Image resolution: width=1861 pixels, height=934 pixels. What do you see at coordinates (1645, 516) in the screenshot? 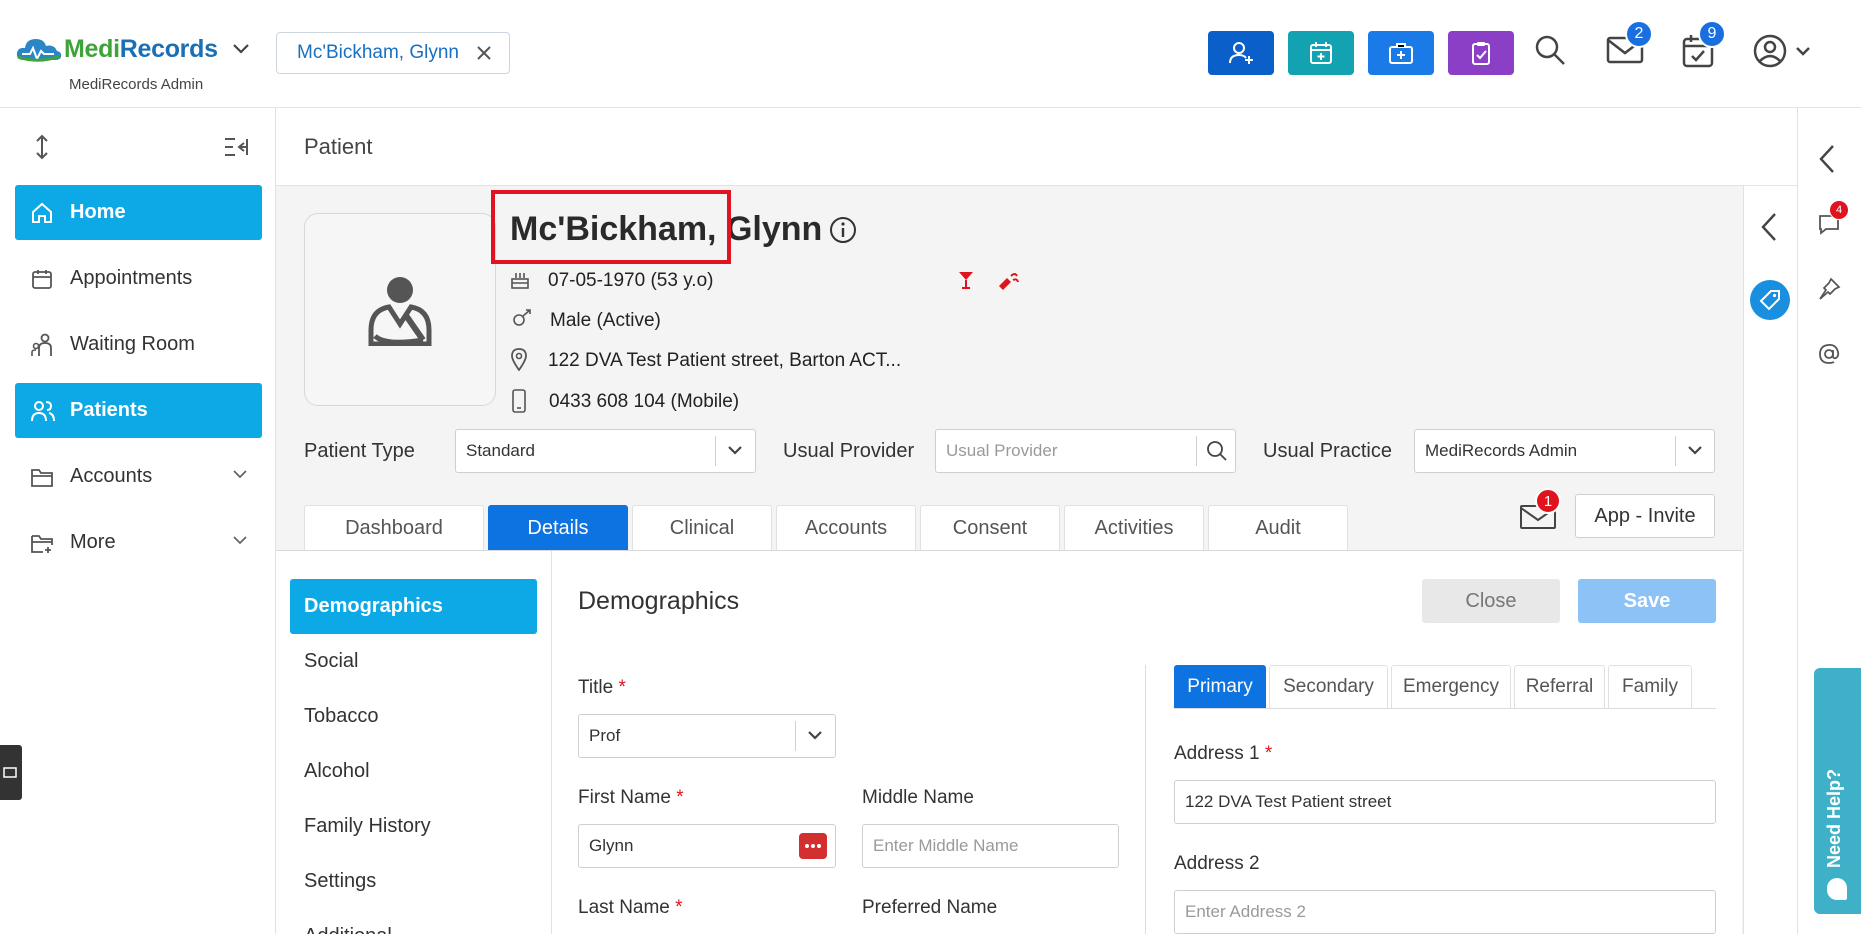
I see `app-invite-button: App - Invite` at bounding box center [1645, 516].